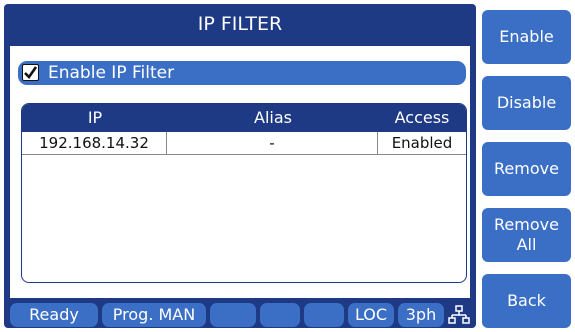  What do you see at coordinates (422, 143) in the screenshot?
I see `cell-access: Enabled` at bounding box center [422, 143].